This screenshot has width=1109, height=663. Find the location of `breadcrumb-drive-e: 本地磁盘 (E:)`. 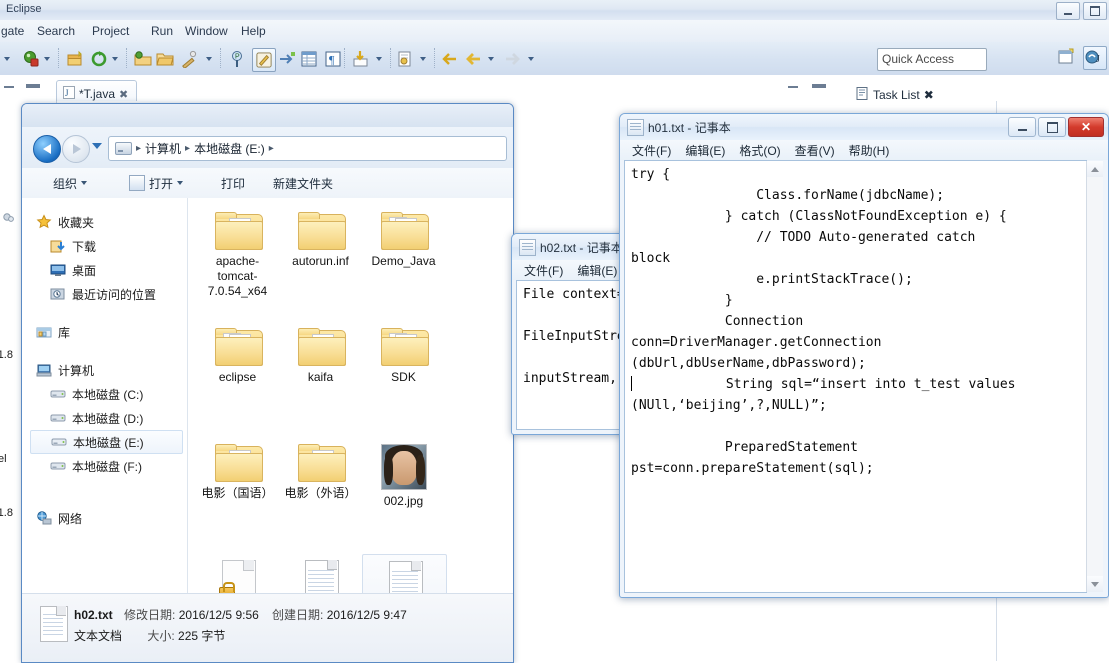

breadcrumb-drive-e: 本地磁盘 (E:) is located at coordinates (229, 148).